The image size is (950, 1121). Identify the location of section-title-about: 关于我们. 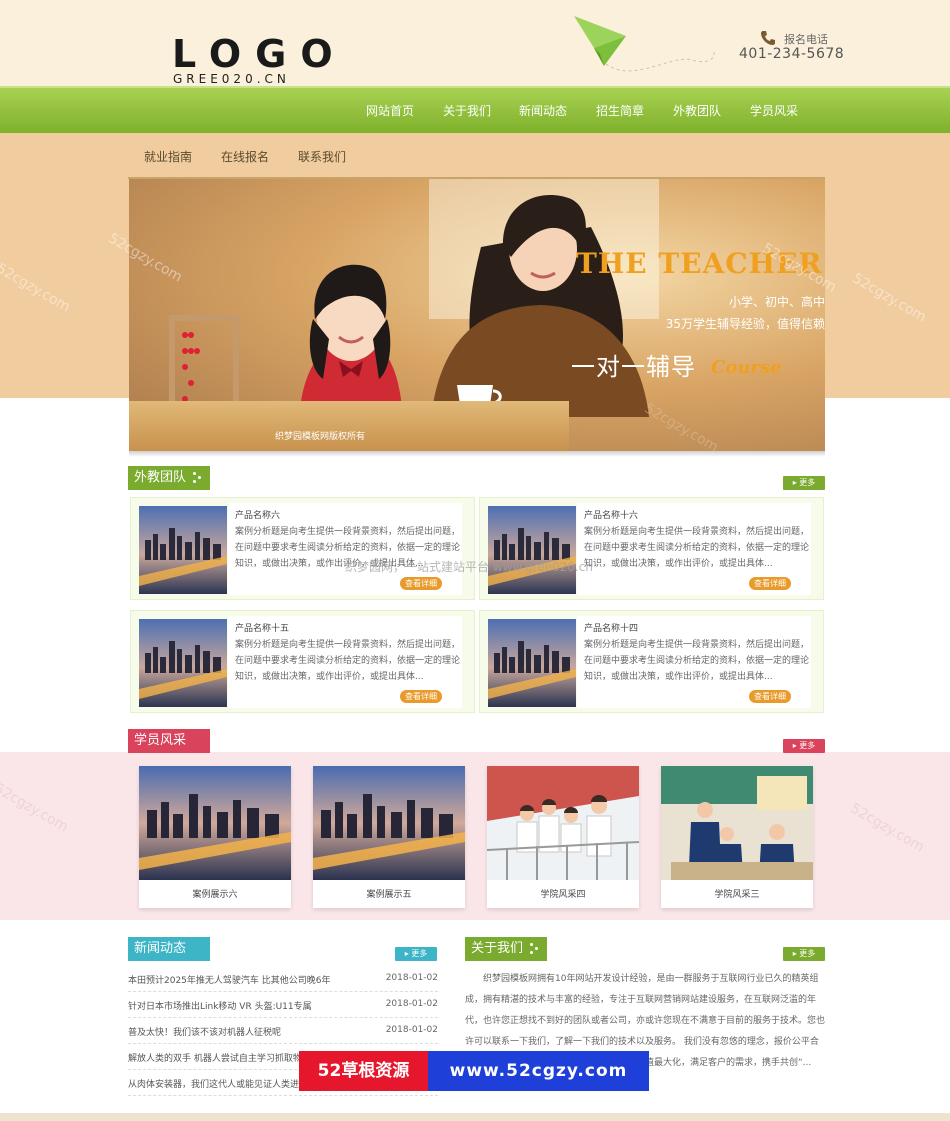
(506, 949).